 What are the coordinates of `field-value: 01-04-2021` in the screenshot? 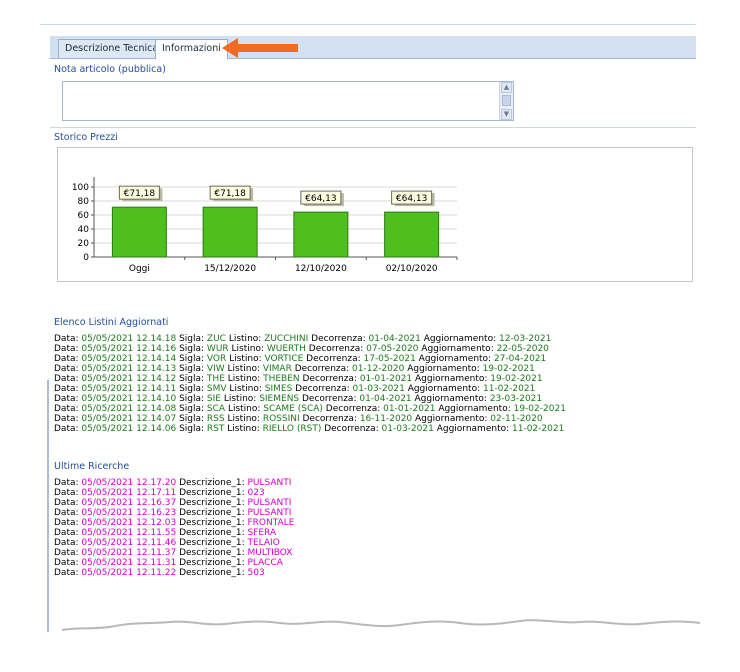 It's located at (384, 399).